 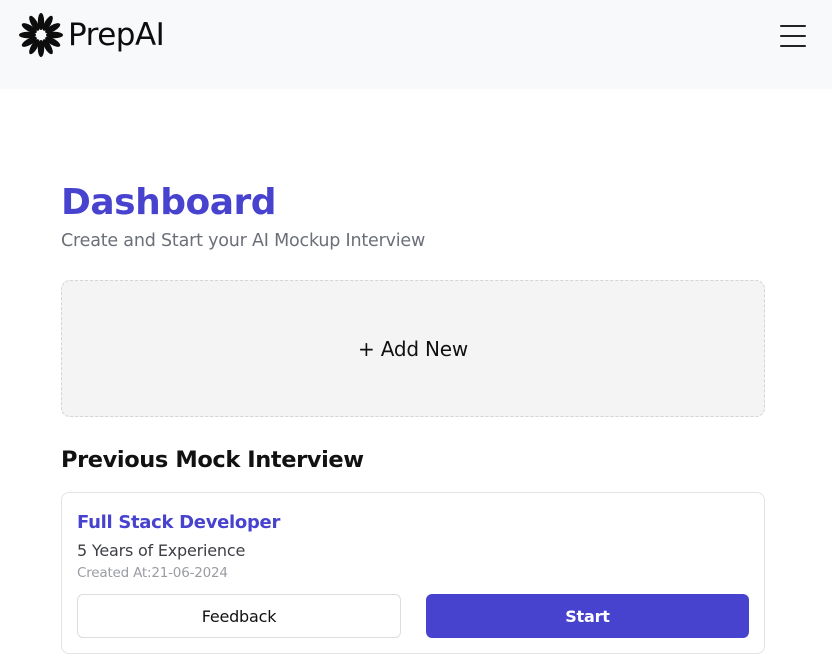 I want to click on hamburger-menu-icon, so click(x=793, y=36).